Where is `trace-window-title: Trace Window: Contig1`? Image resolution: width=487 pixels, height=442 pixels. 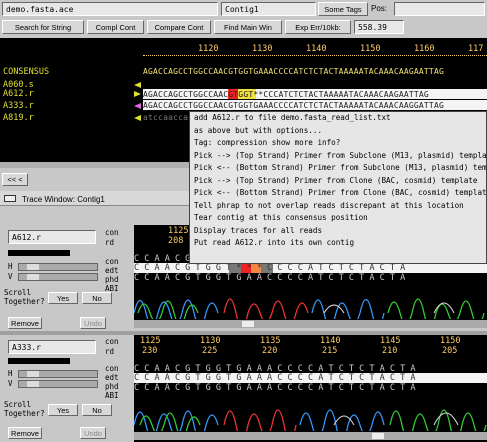 trace-window-title: Trace Window: Contig1 is located at coordinates (63, 199).